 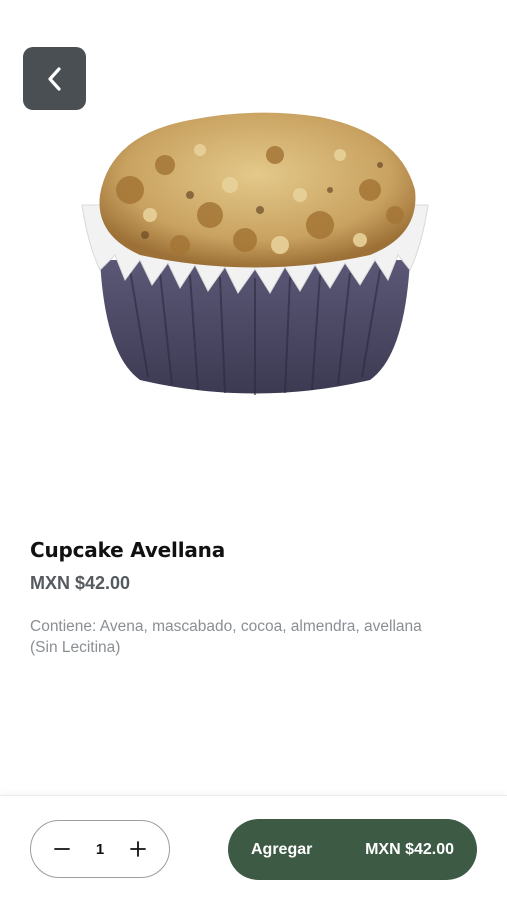 I want to click on plus-icon, so click(x=138, y=849).